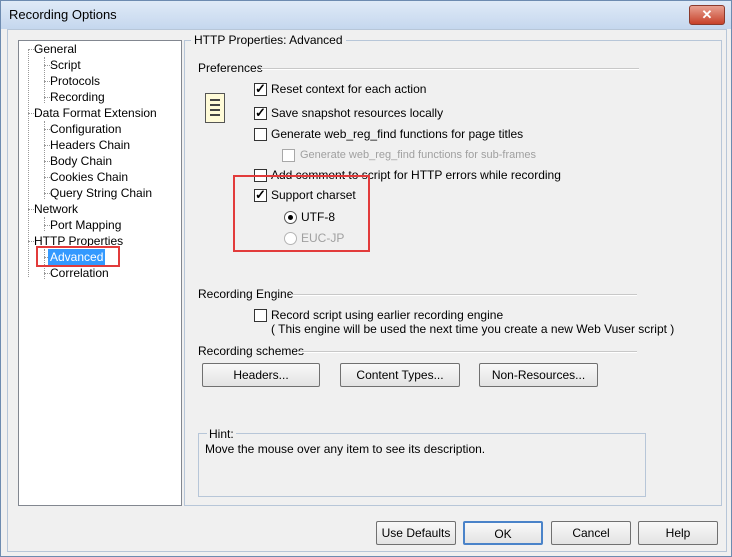 This screenshot has height=557, width=732. I want to click on generate-page-titles-checkbox, so click(260, 134).